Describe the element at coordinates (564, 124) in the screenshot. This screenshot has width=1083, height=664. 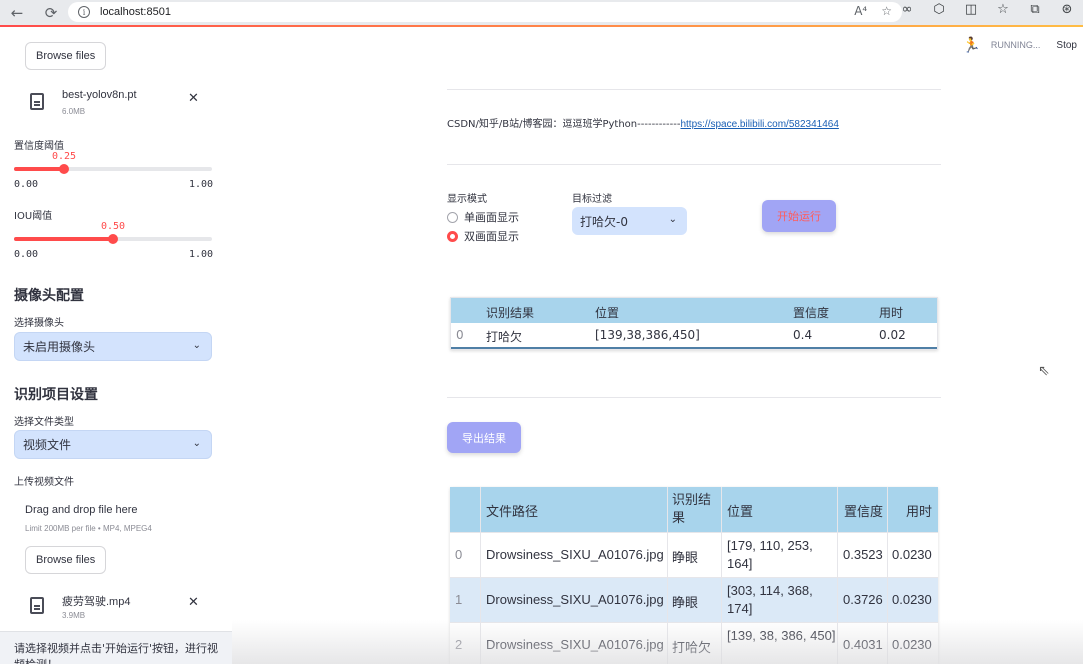
I see `credit-text: CSDN/知乎/B站/博客园：逗逗班学Python------------` at that location.